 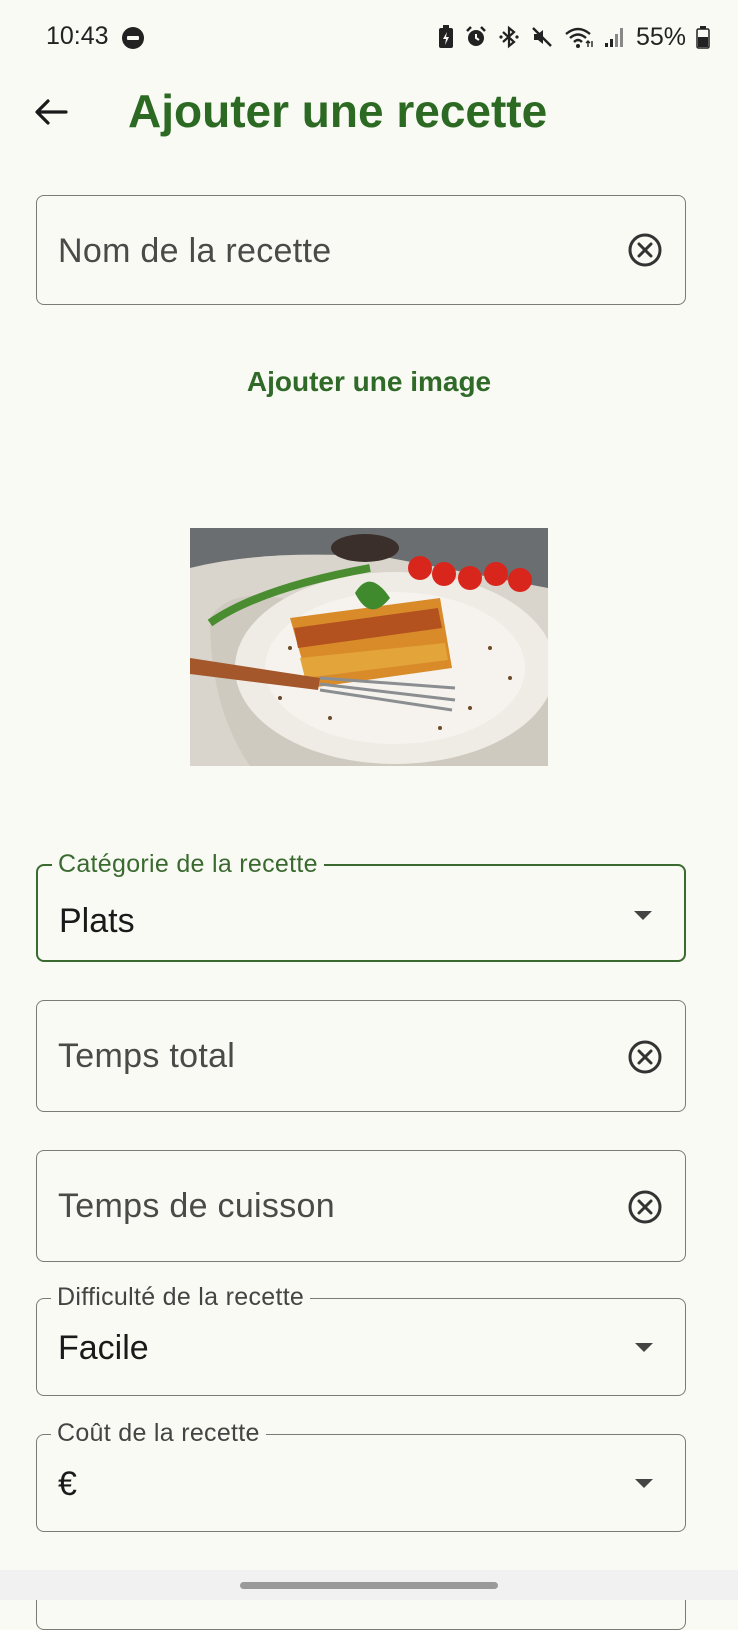 I want to click on cost-label: Coût de la recette, so click(x=158, y=1433).